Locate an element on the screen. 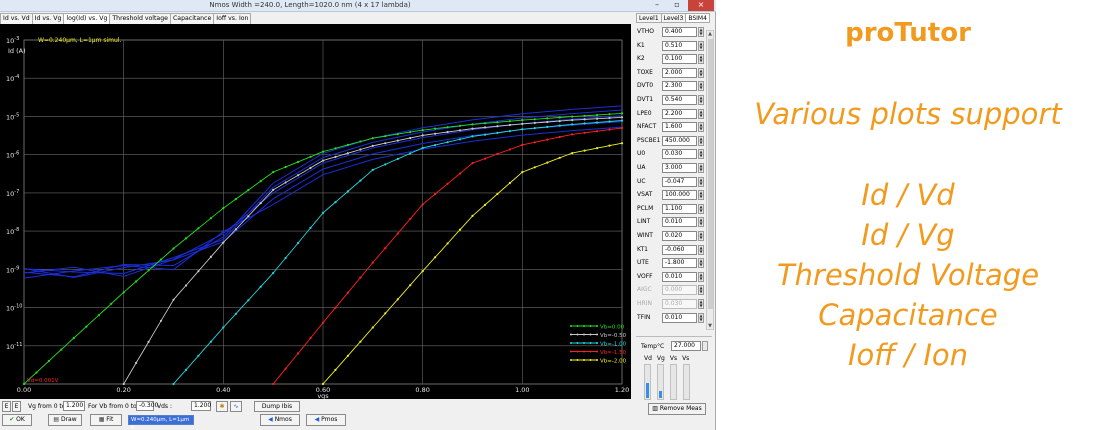  scroll-thumb is located at coordinates (710, 174).